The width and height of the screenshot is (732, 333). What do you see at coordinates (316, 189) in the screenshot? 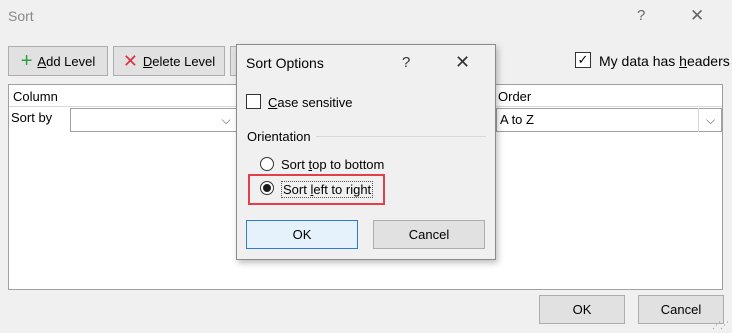
I see `highlight-box` at bounding box center [316, 189].